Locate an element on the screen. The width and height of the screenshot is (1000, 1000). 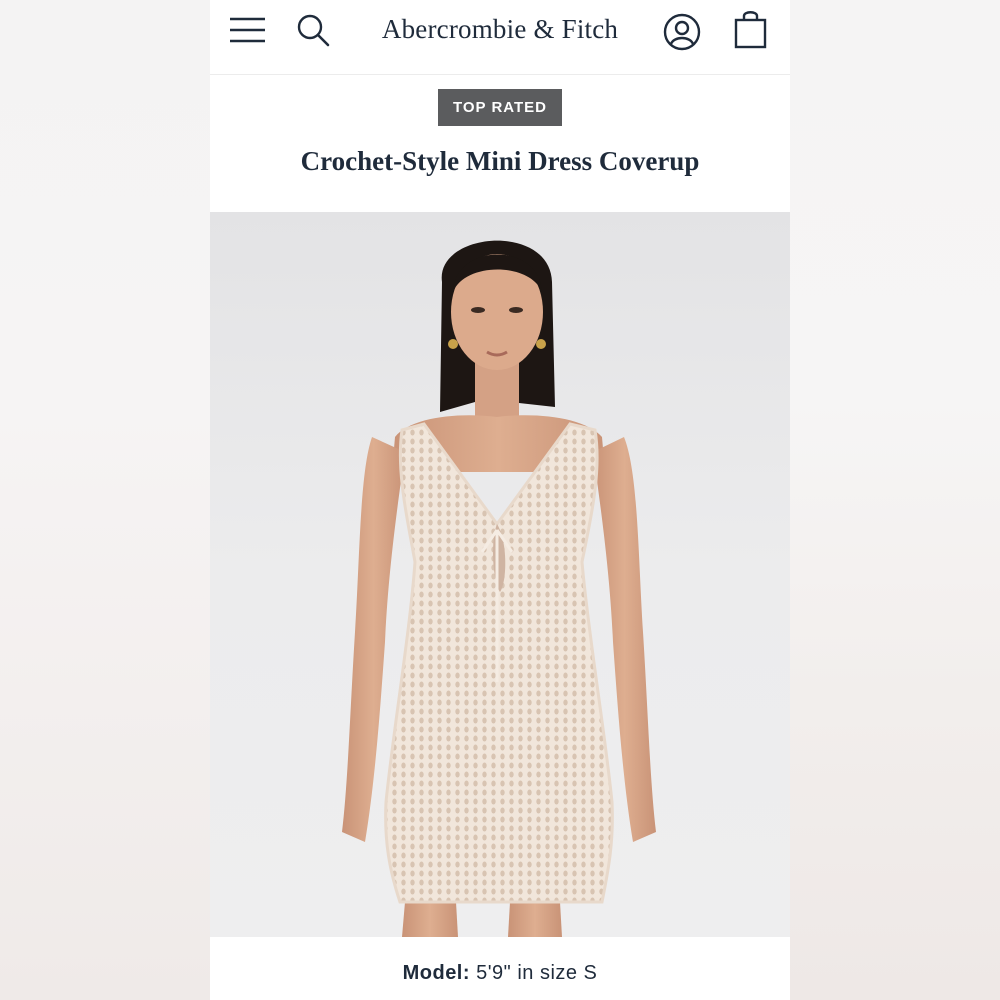
brand-logo: Abercrombie & Fitch is located at coordinates (500, 32).